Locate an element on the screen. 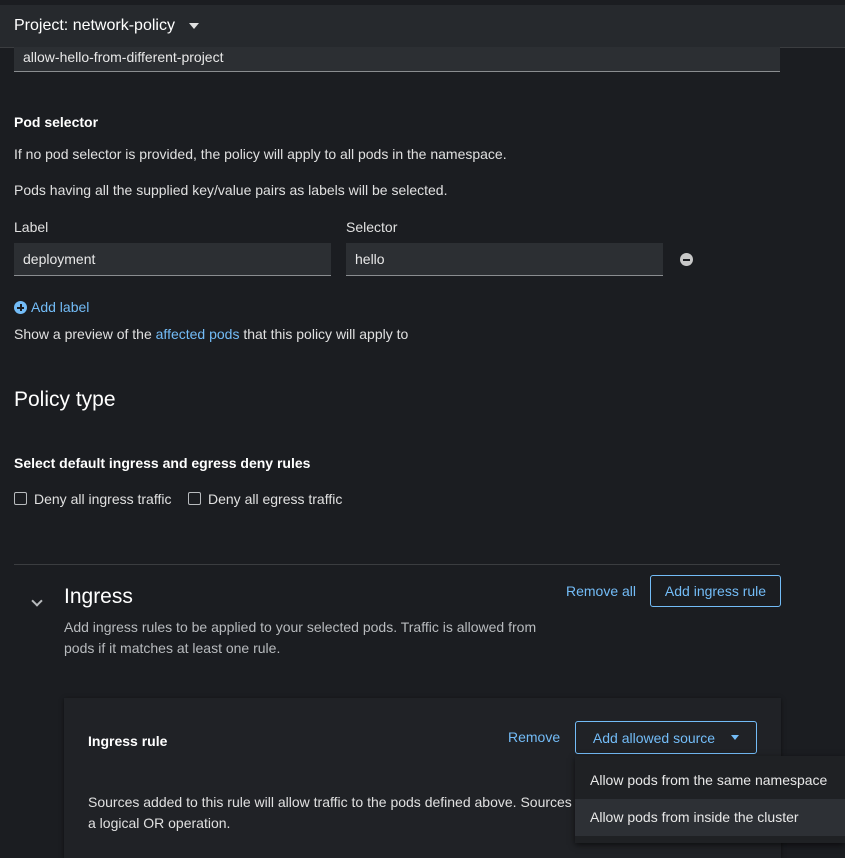 Image resolution: width=845 pixels, height=858 pixels. plus-circle-icon is located at coordinates (20, 307).